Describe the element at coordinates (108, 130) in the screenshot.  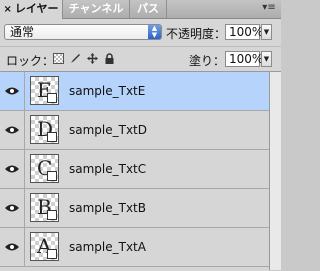
I see `layer-name: sample_TxtD` at that location.